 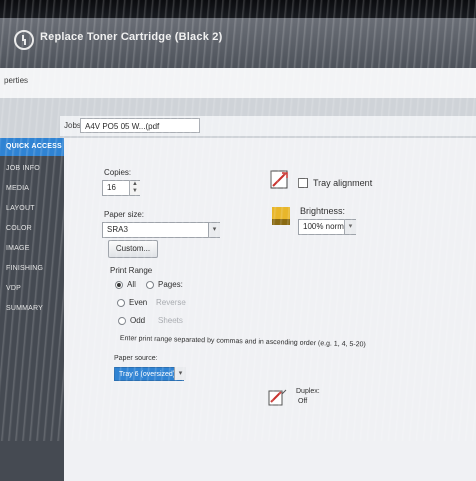 What do you see at coordinates (138, 320) in the screenshot?
I see `radio-odd-label: Odd` at bounding box center [138, 320].